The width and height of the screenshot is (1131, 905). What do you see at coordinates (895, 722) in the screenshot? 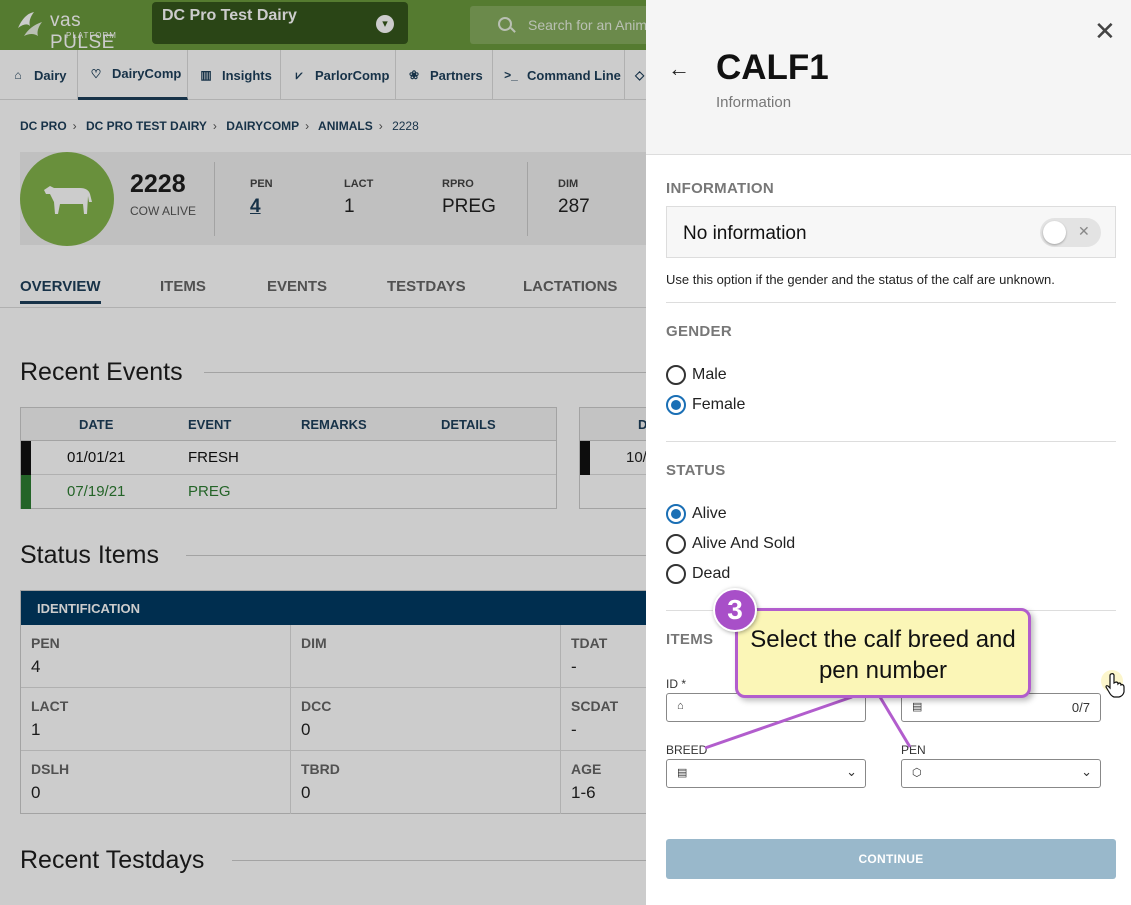
I see `pointer-line-pen` at bounding box center [895, 722].